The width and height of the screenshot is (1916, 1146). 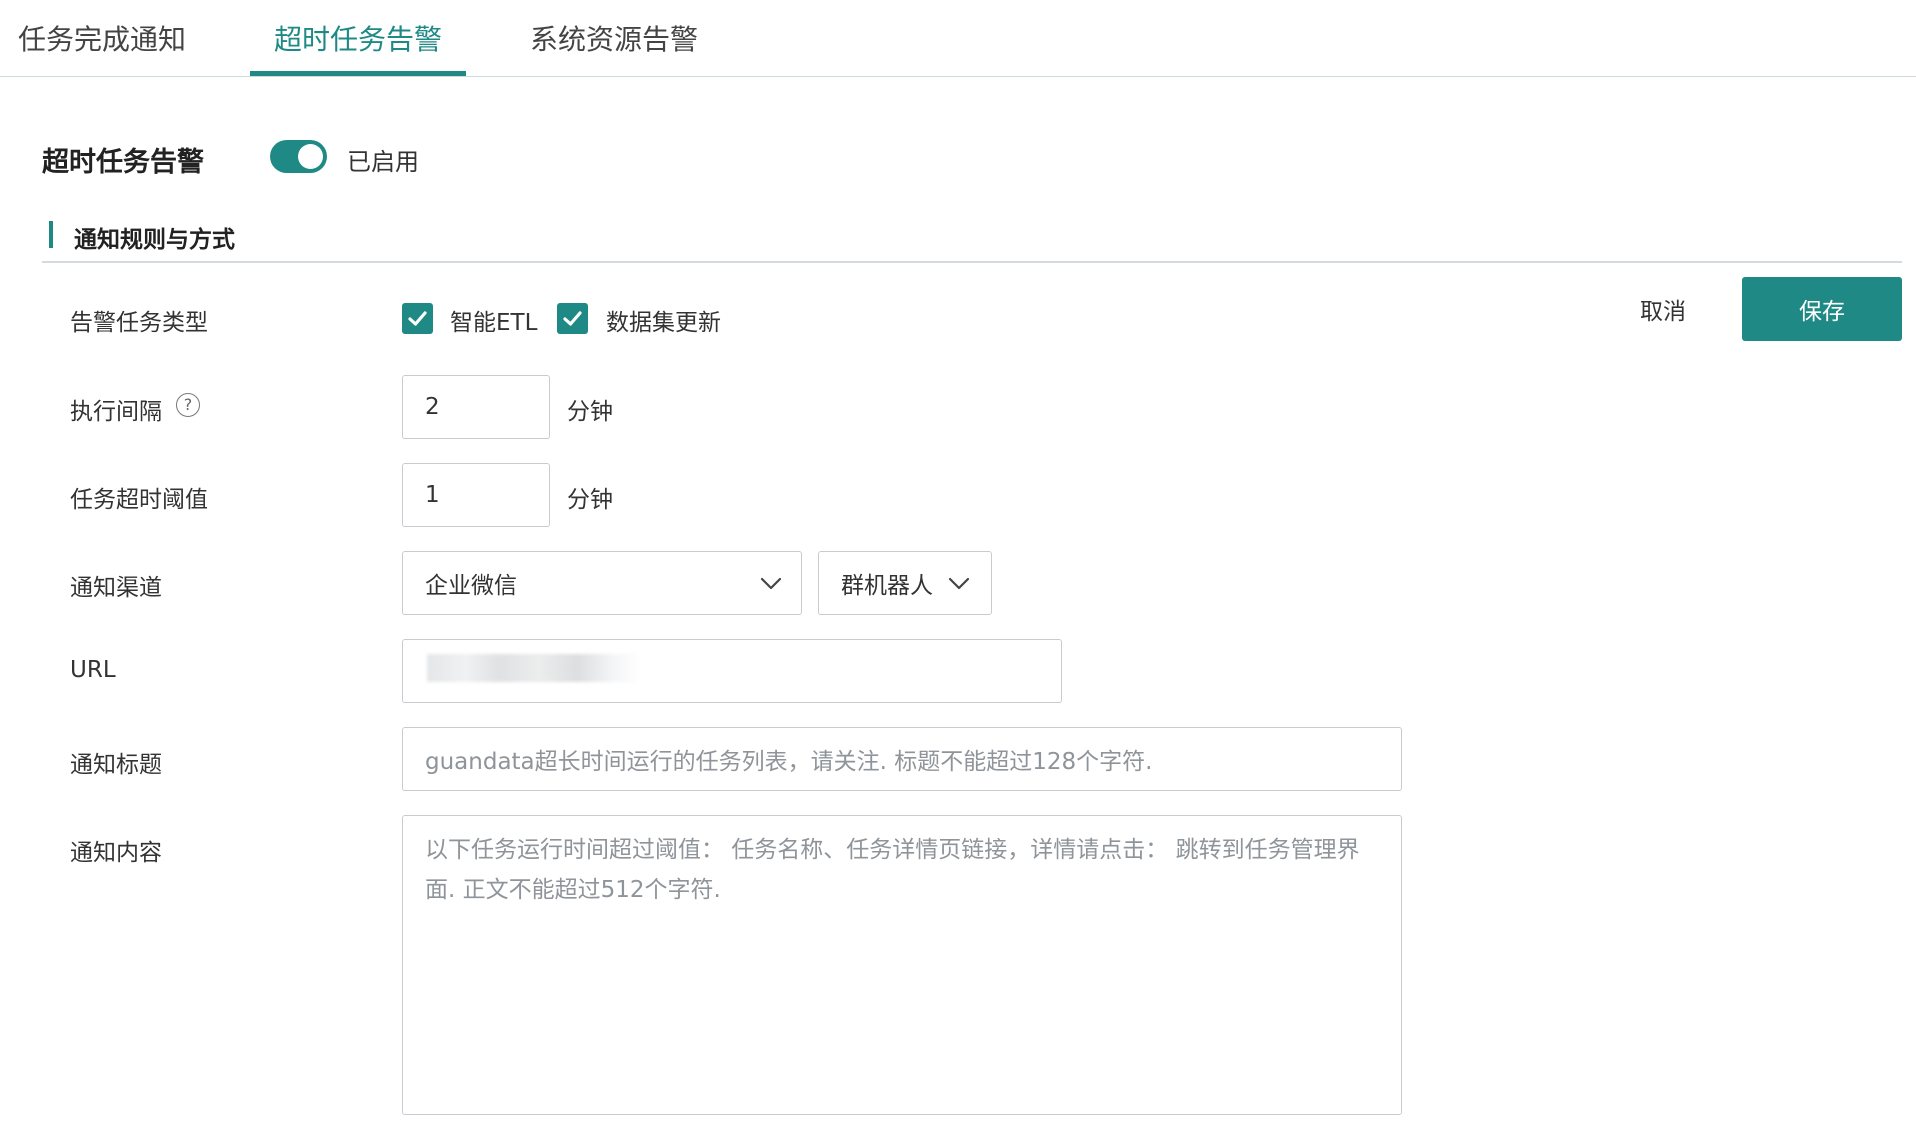 I want to click on channel-select: 企业微信, so click(x=602, y=583).